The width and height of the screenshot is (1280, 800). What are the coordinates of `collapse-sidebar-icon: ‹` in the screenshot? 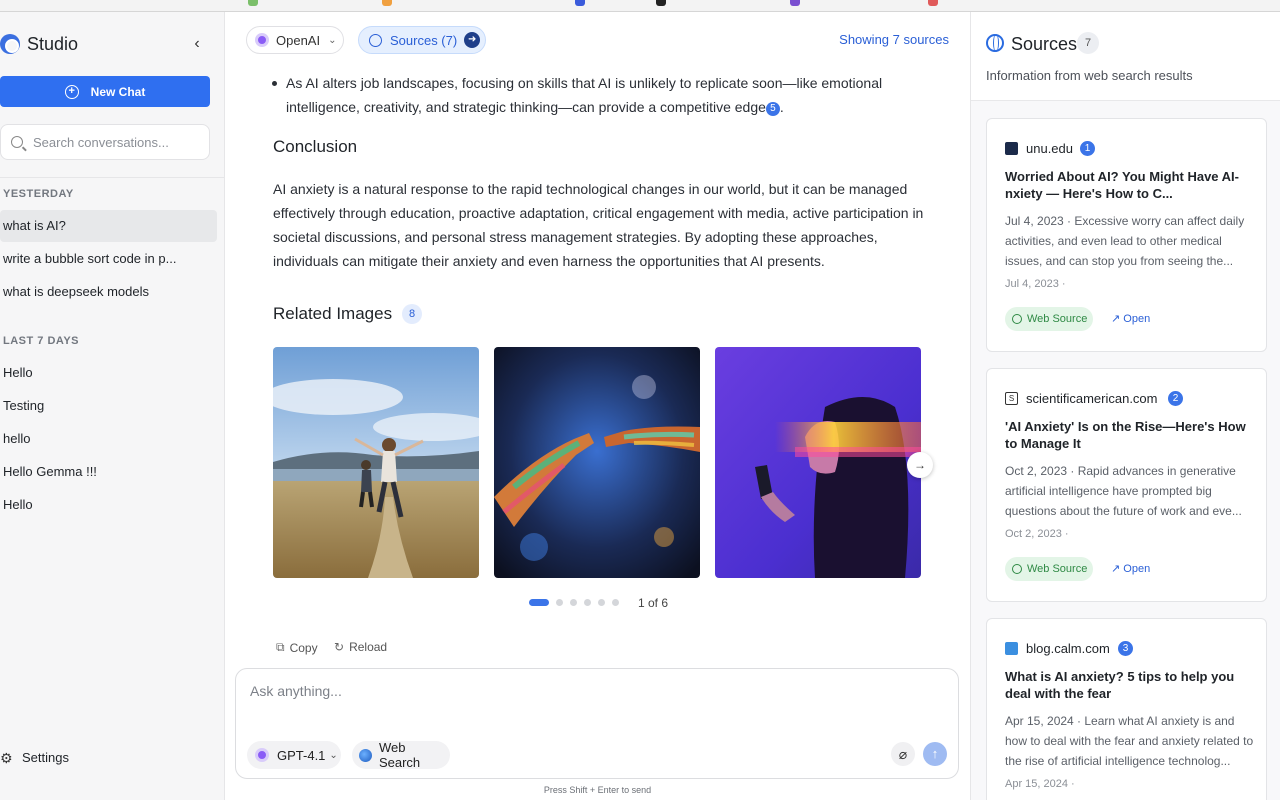 It's located at (197, 44).